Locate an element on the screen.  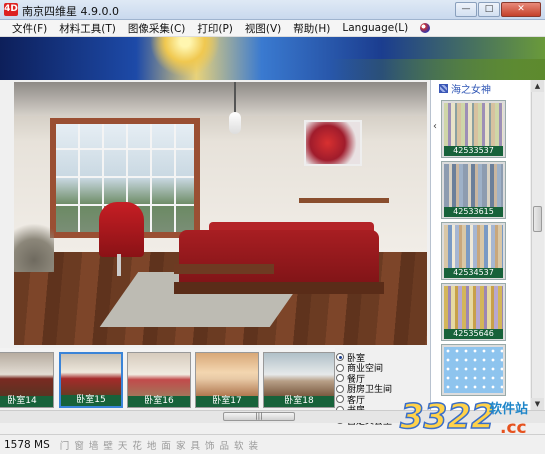
watermark-digits: 3322 is located at coordinates (447, 417).